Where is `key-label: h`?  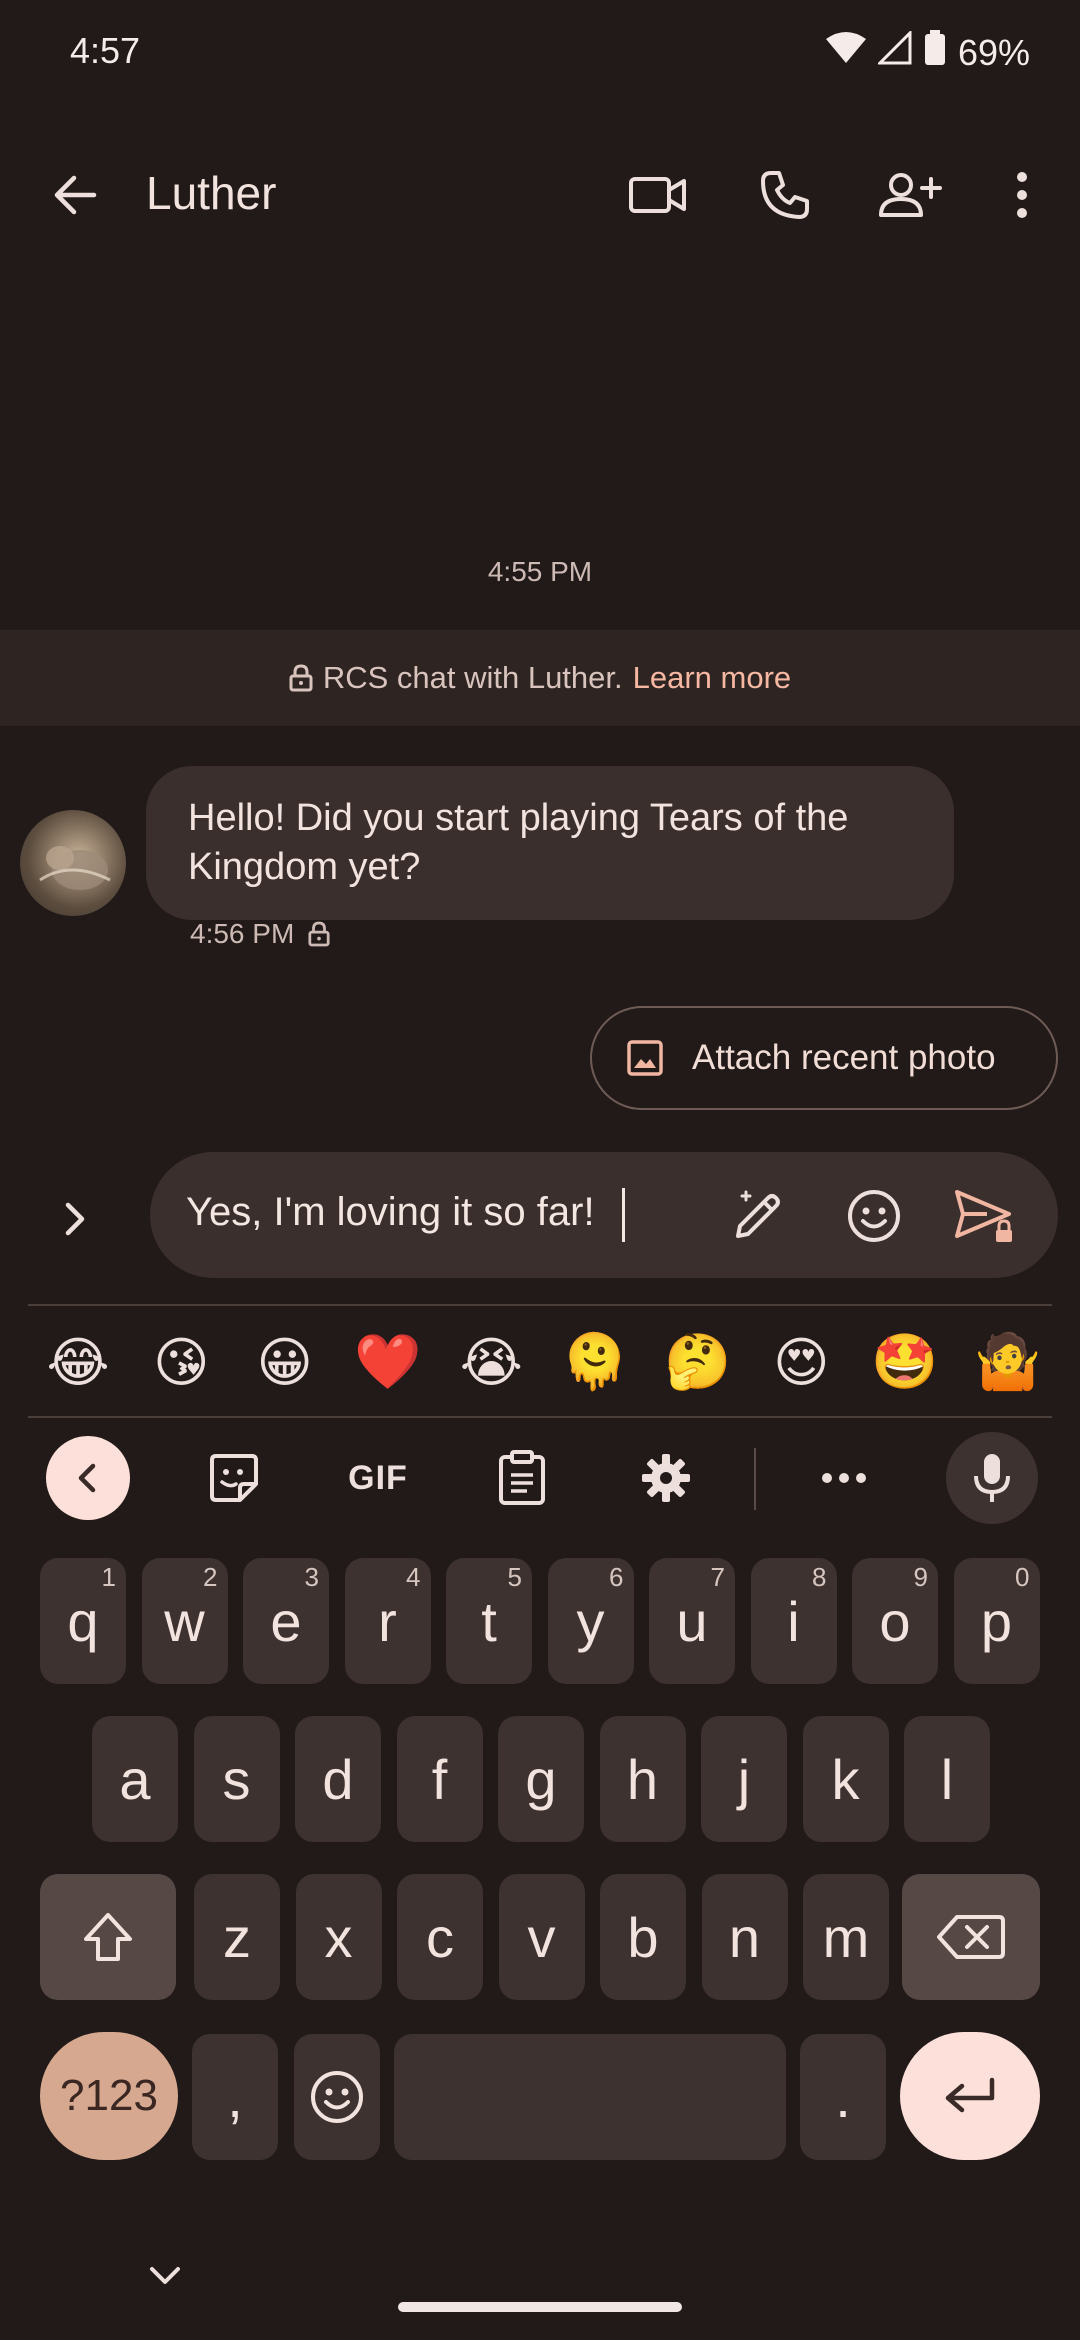
key-label: h is located at coordinates (642, 1779).